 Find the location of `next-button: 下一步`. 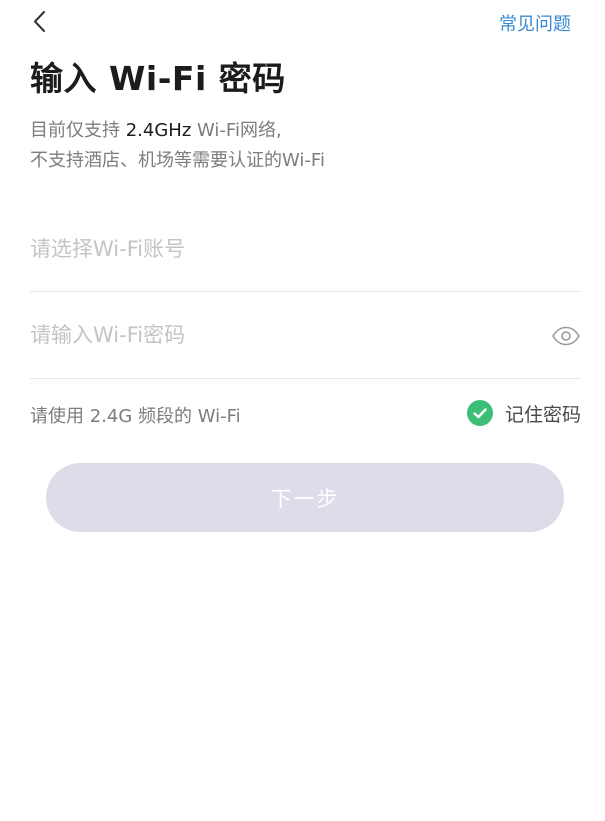

next-button: 下一步 is located at coordinates (305, 497).